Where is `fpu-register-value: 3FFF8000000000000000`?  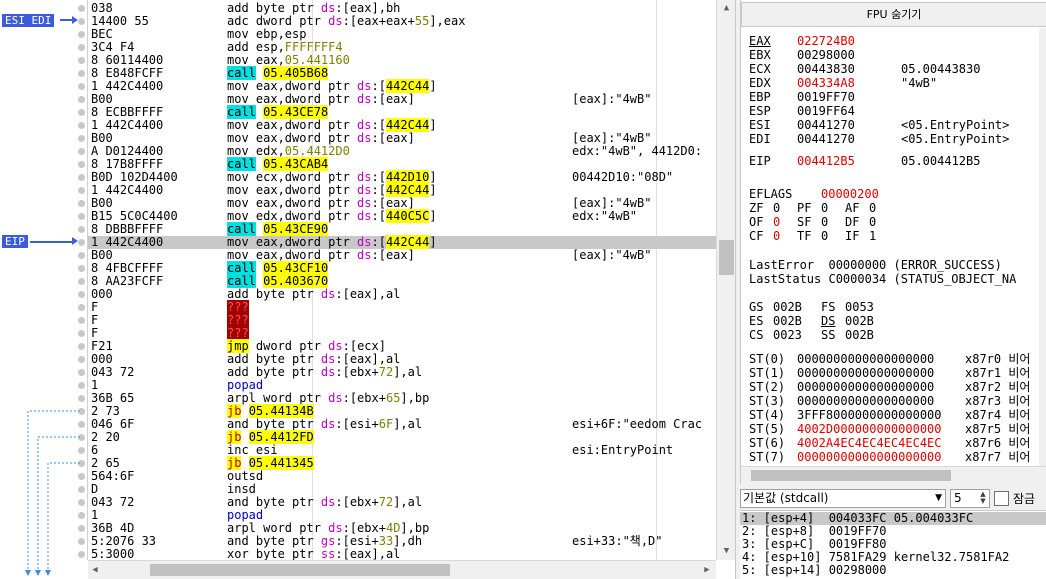
fpu-register-value: 3FFF8000000000000000 is located at coordinates (869, 415).